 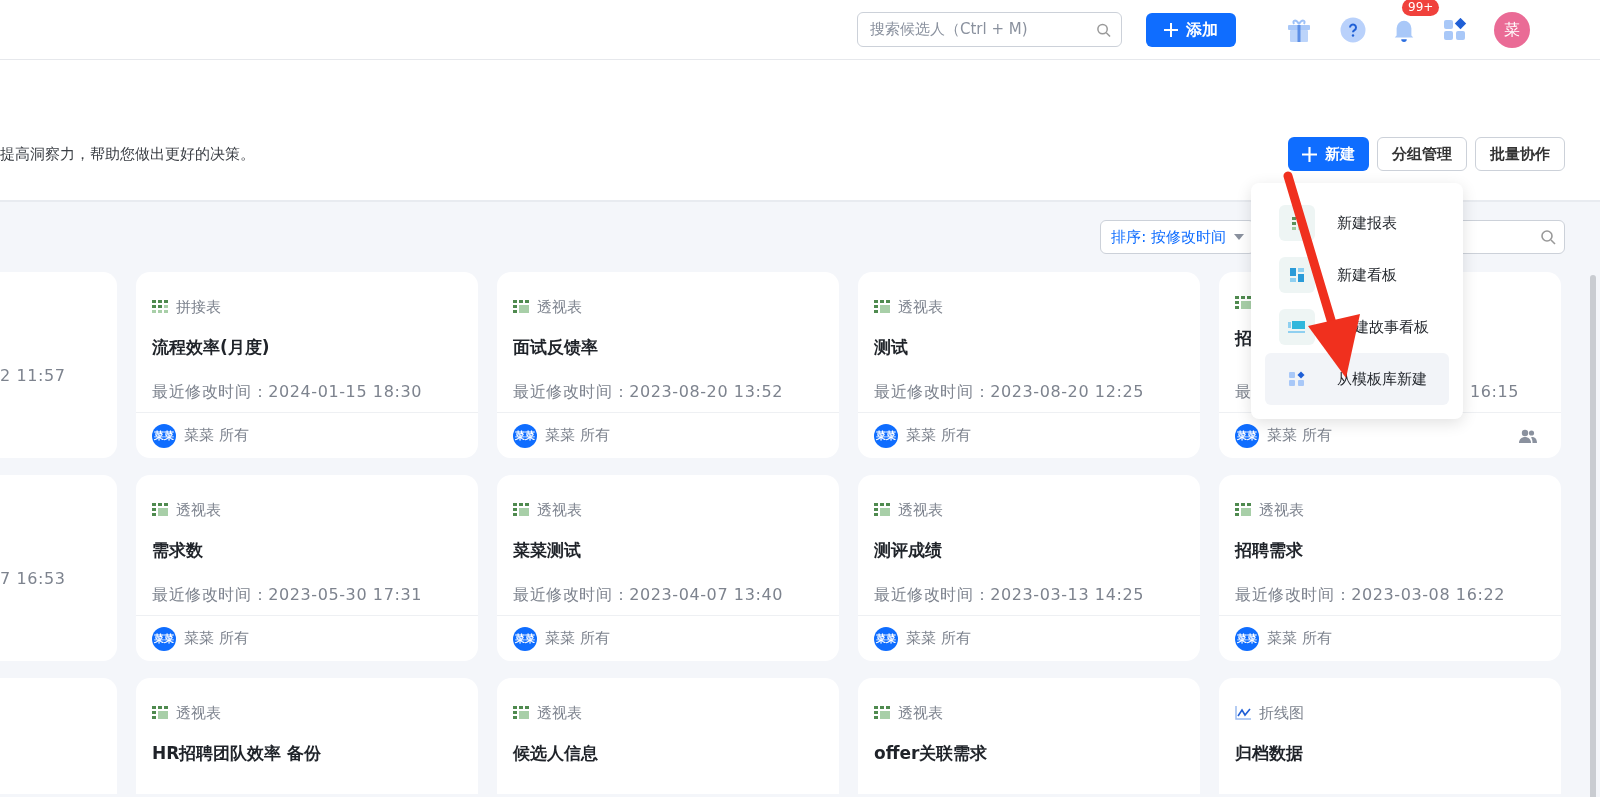 What do you see at coordinates (989, 29) in the screenshot?
I see `search-field: 搜索候选人（Ctrl + M)` at bounding box center [989, 29].